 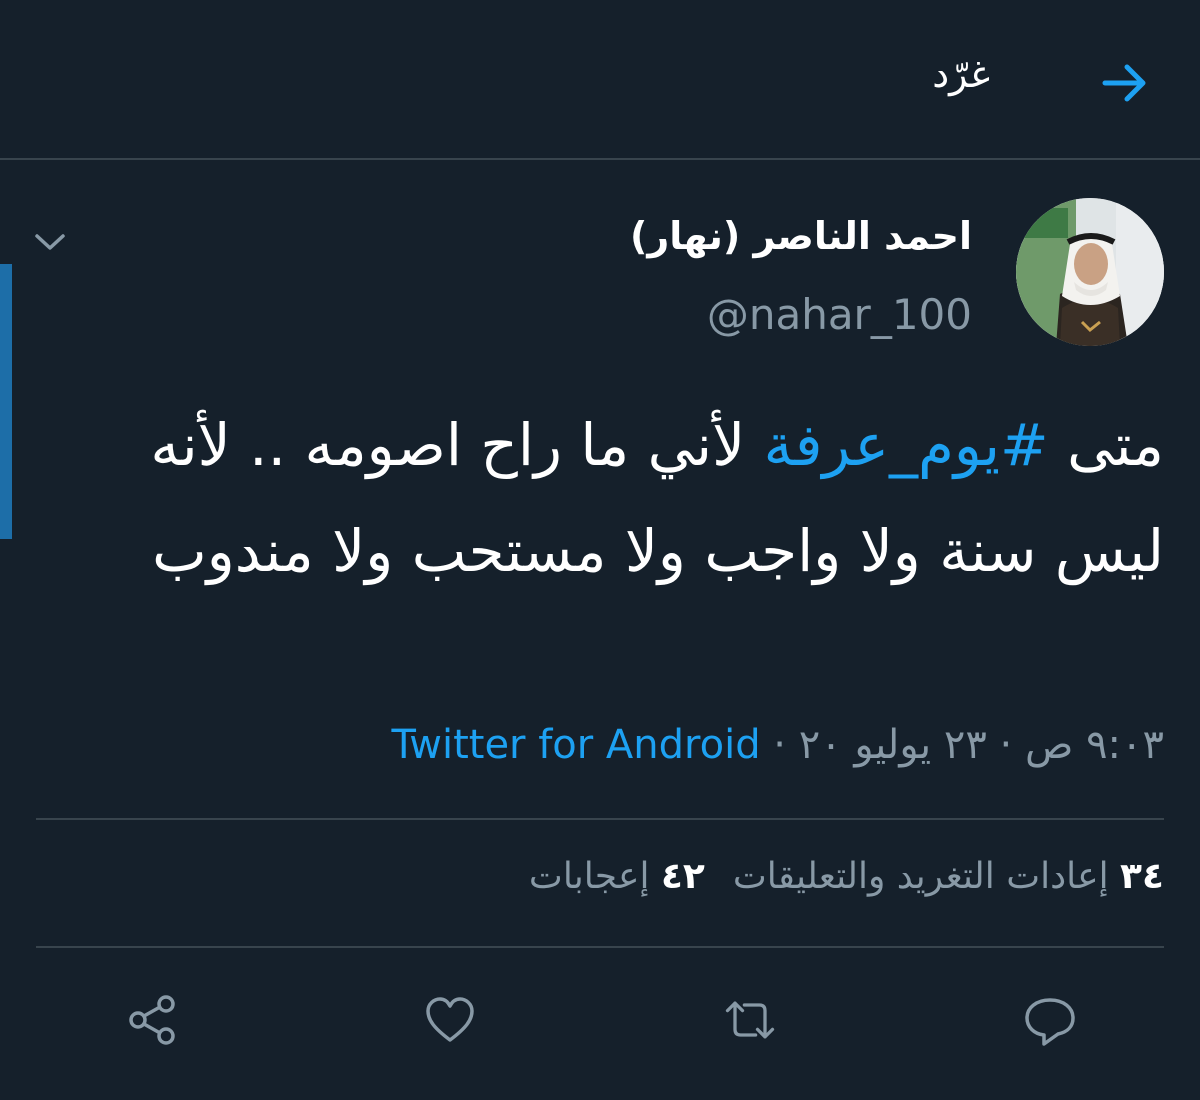 I want to click on author-handle: @nahar_100, so click(x=839, y=314).